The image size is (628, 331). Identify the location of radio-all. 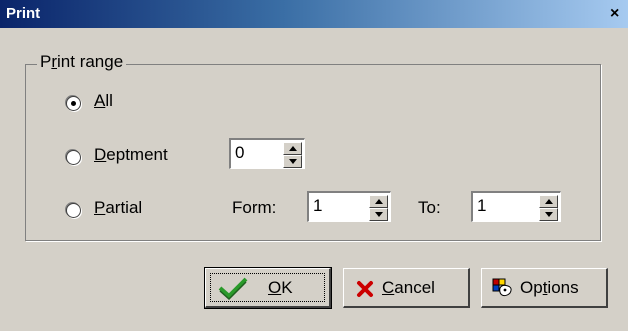
(73, 103).